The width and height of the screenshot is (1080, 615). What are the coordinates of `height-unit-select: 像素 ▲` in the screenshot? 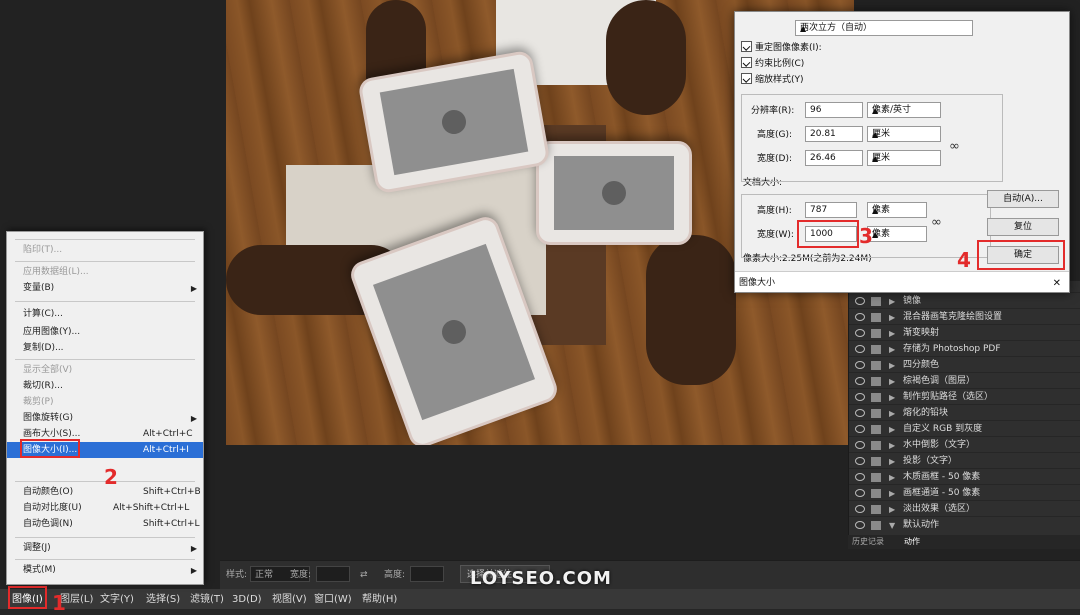 It's located at (897, 210).